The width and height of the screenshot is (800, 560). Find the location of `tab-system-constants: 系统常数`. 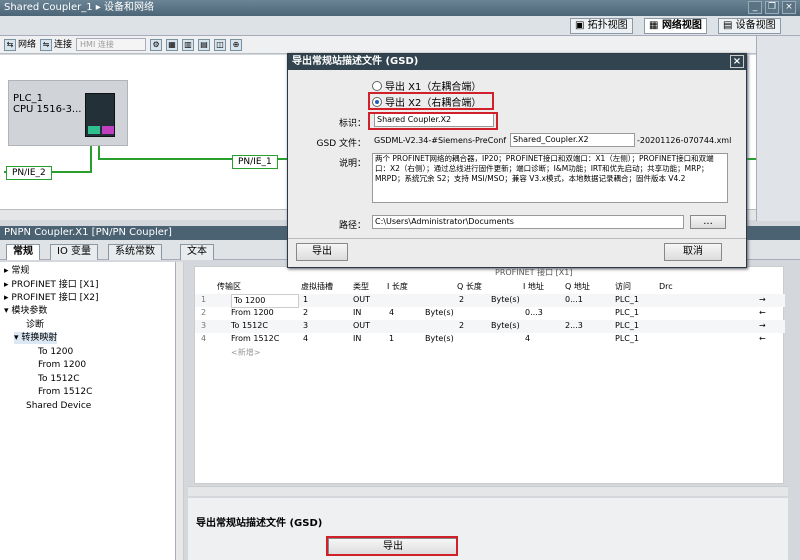

tab-system-constants: 系统常数 is located at coordinates (135, 252).